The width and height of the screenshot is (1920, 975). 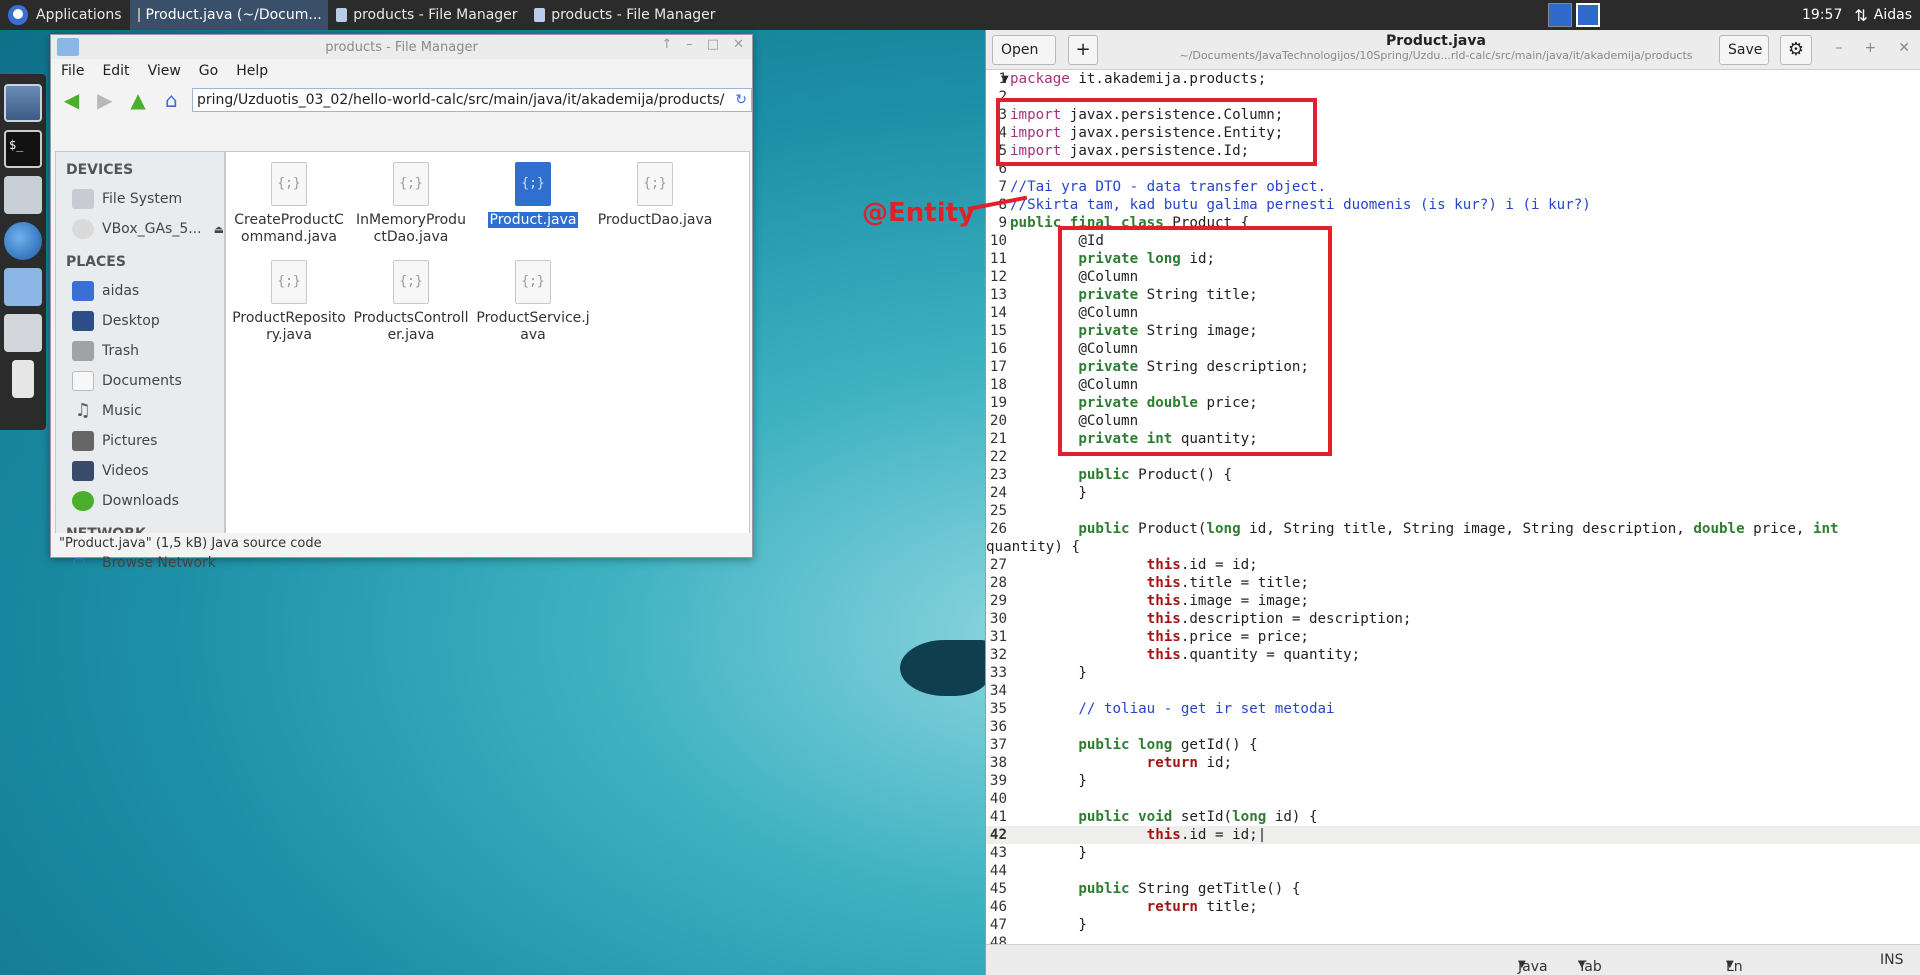 I want to click on sidebar-item-music: ♫ Music, so click(x=144, y=411).